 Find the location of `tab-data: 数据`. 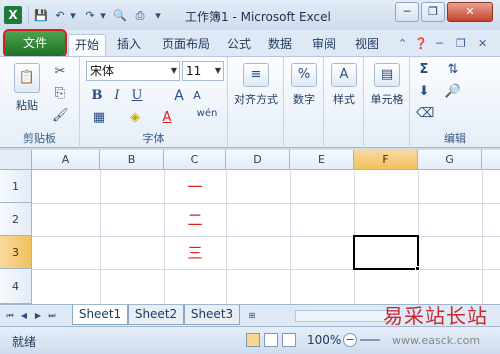

tab-data: 数据 is located at coordinates (280, 45).